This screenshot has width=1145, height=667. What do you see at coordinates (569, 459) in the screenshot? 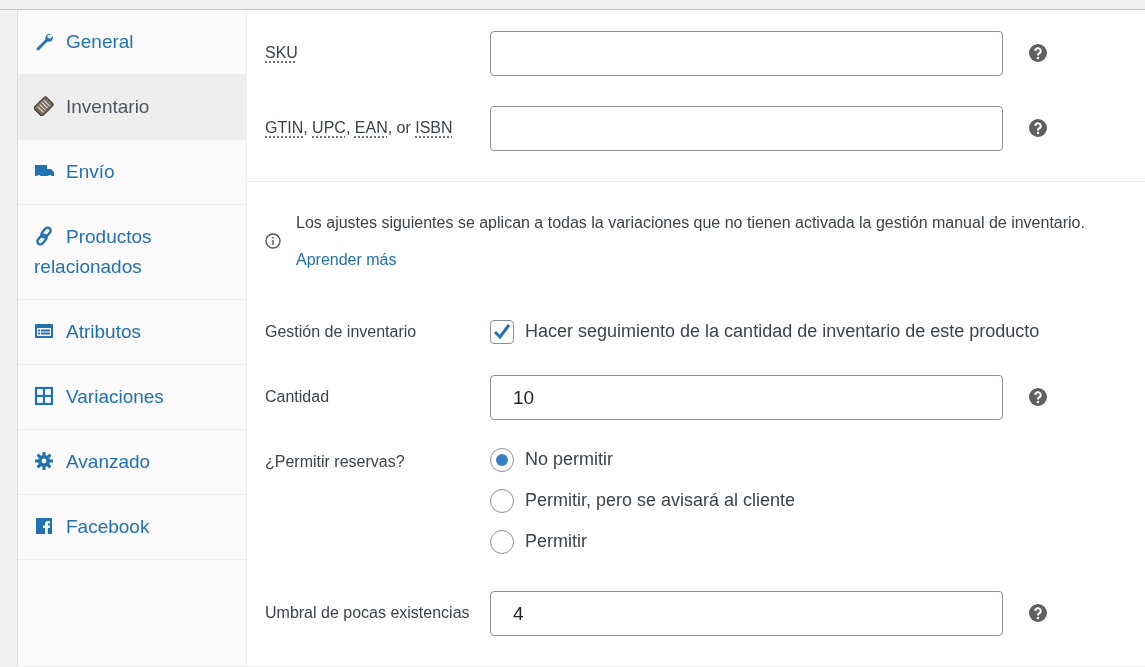
I see `radio-label: No permitir` at bounding box center [569, 459].